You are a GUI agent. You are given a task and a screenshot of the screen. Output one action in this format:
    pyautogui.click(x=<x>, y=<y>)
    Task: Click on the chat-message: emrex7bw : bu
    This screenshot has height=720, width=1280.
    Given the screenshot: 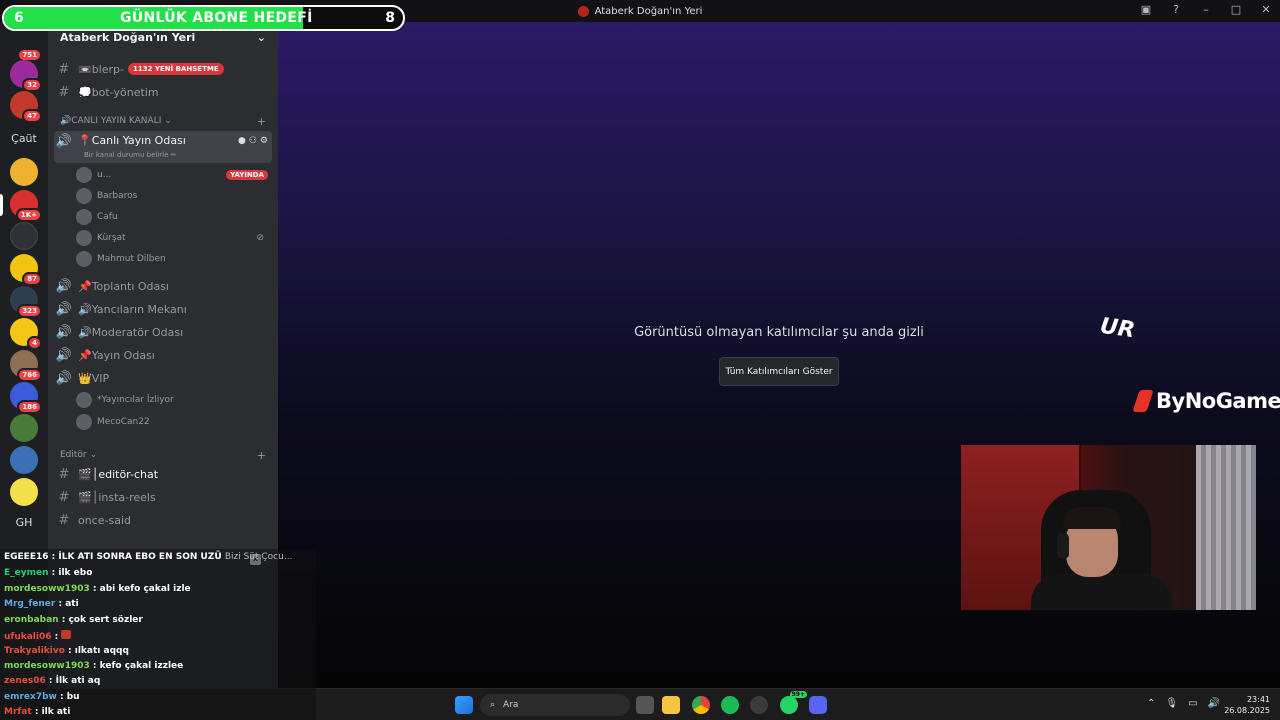 What is the action you would take?
    pyautogui.click(x=42, y=697)
    